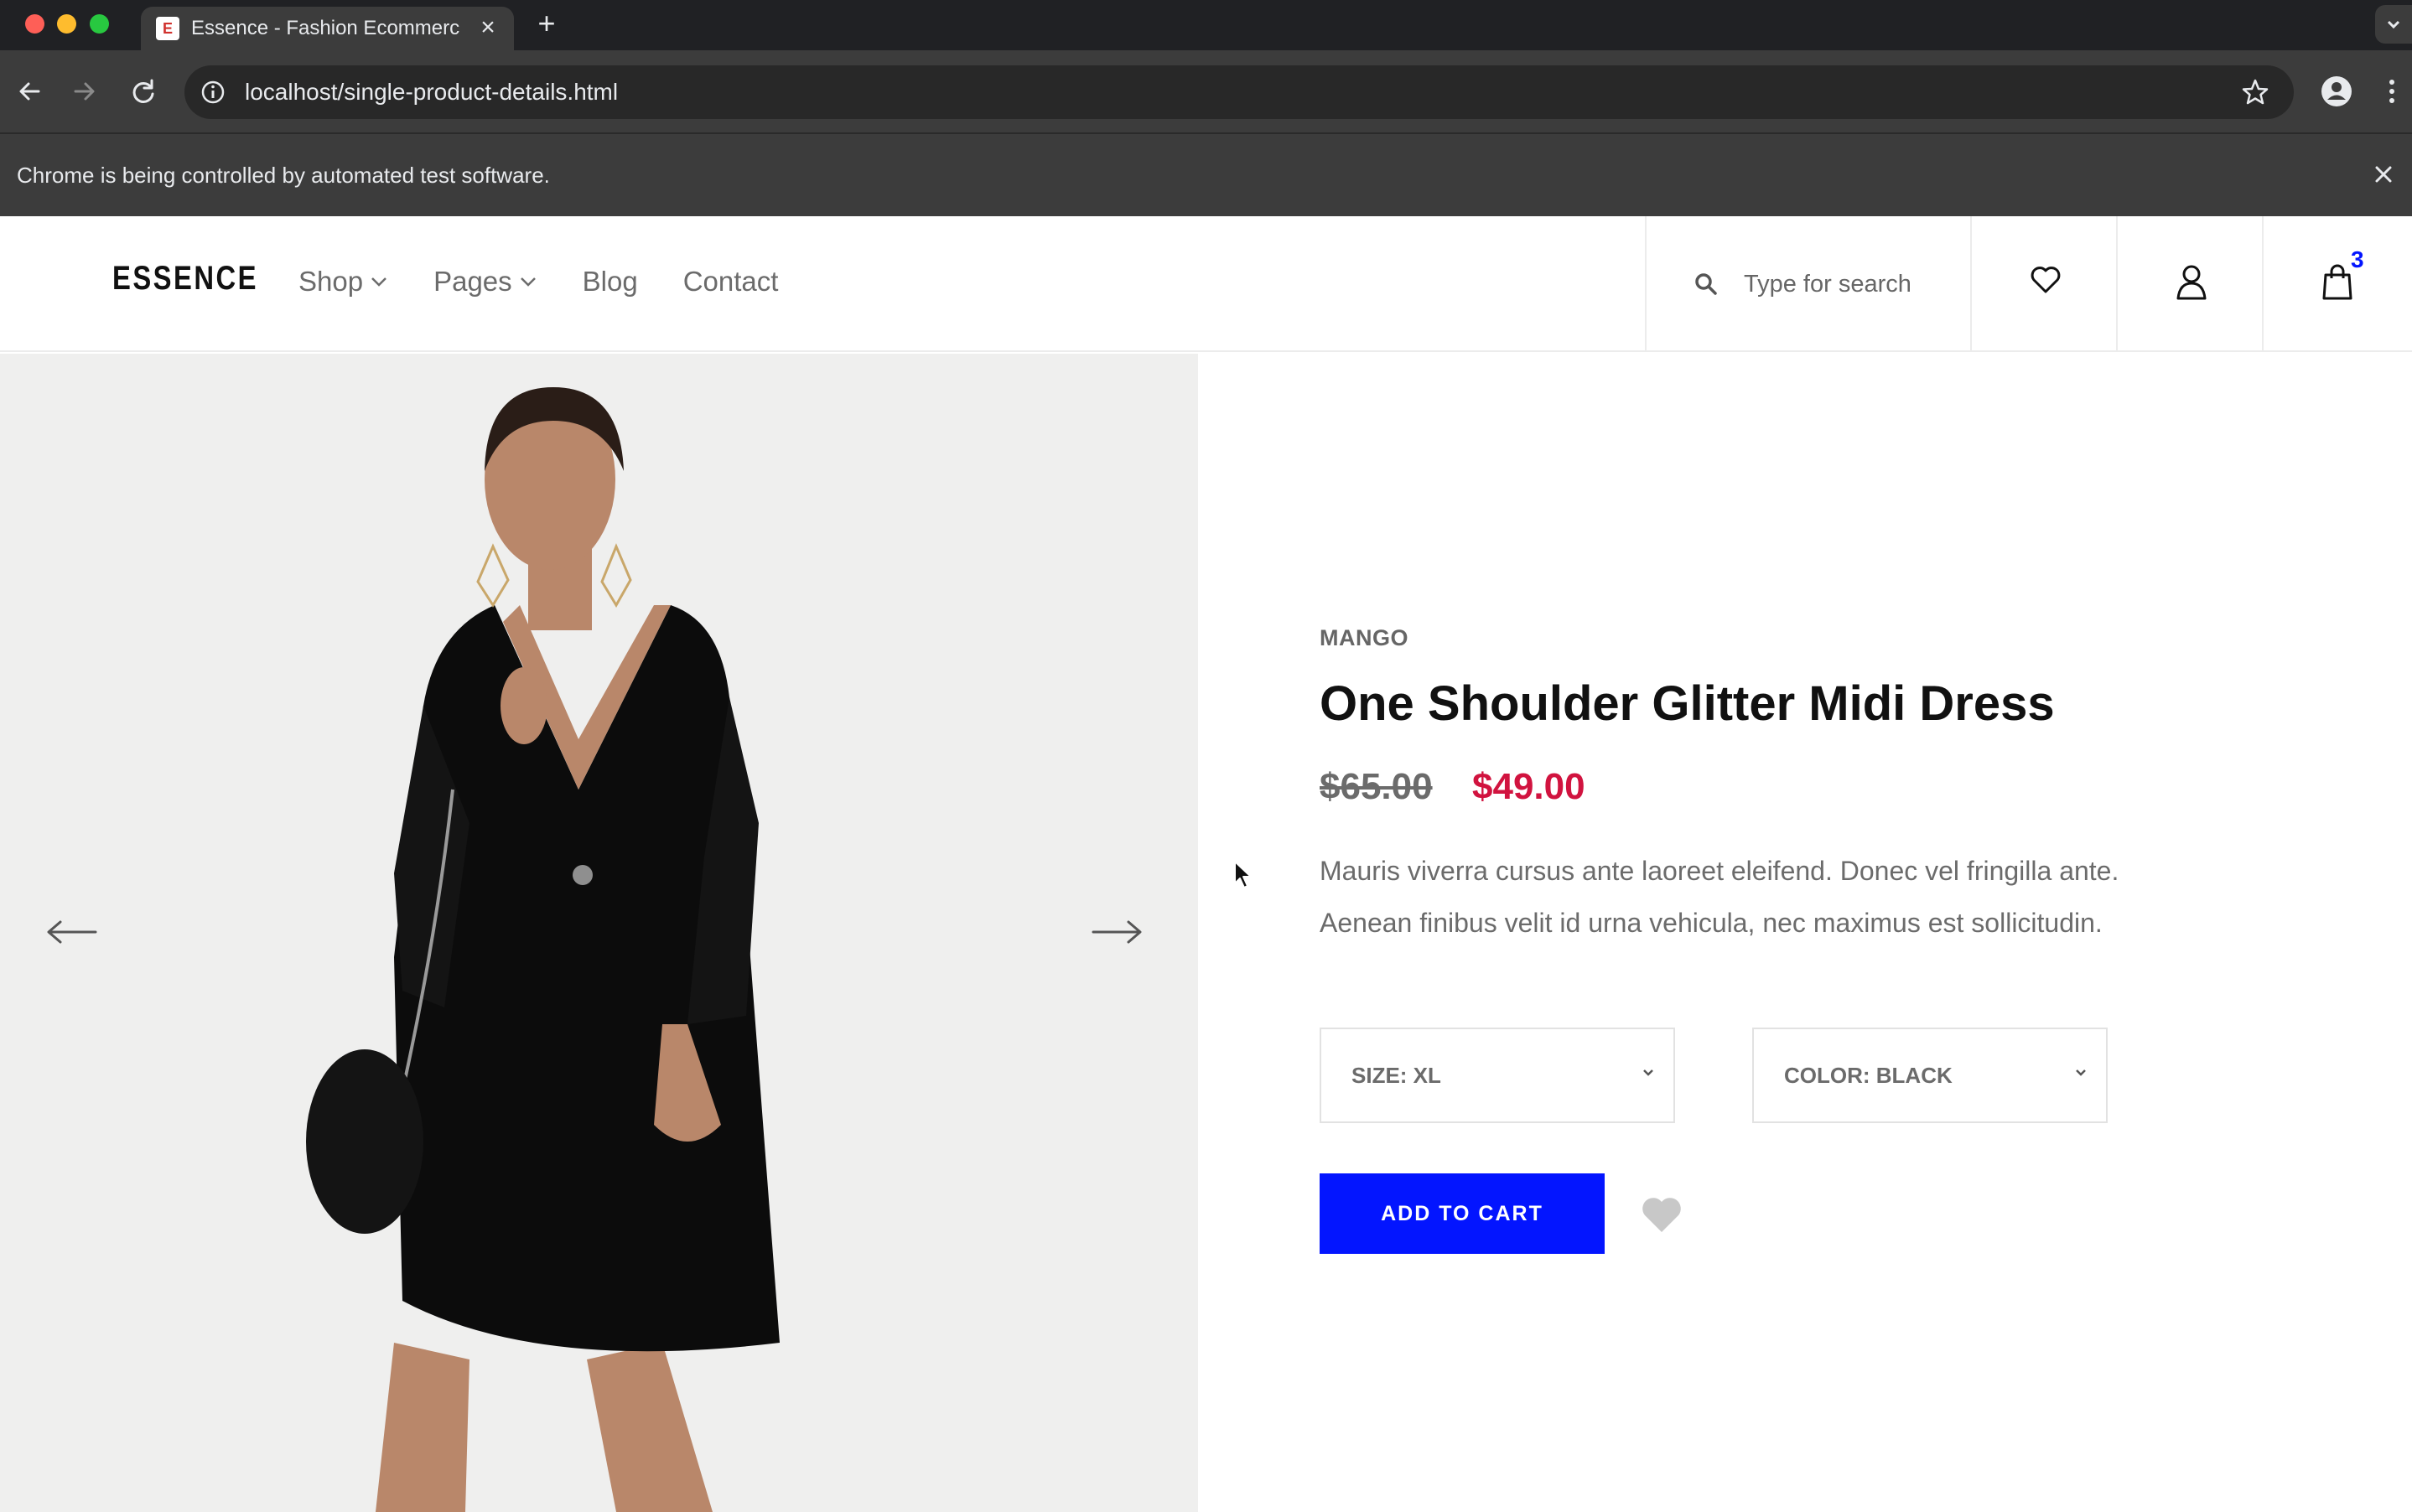  Describe the element at coordinates (1498, 1075) in the screenshot. I see `size-select: SIZE: XL` at that location.